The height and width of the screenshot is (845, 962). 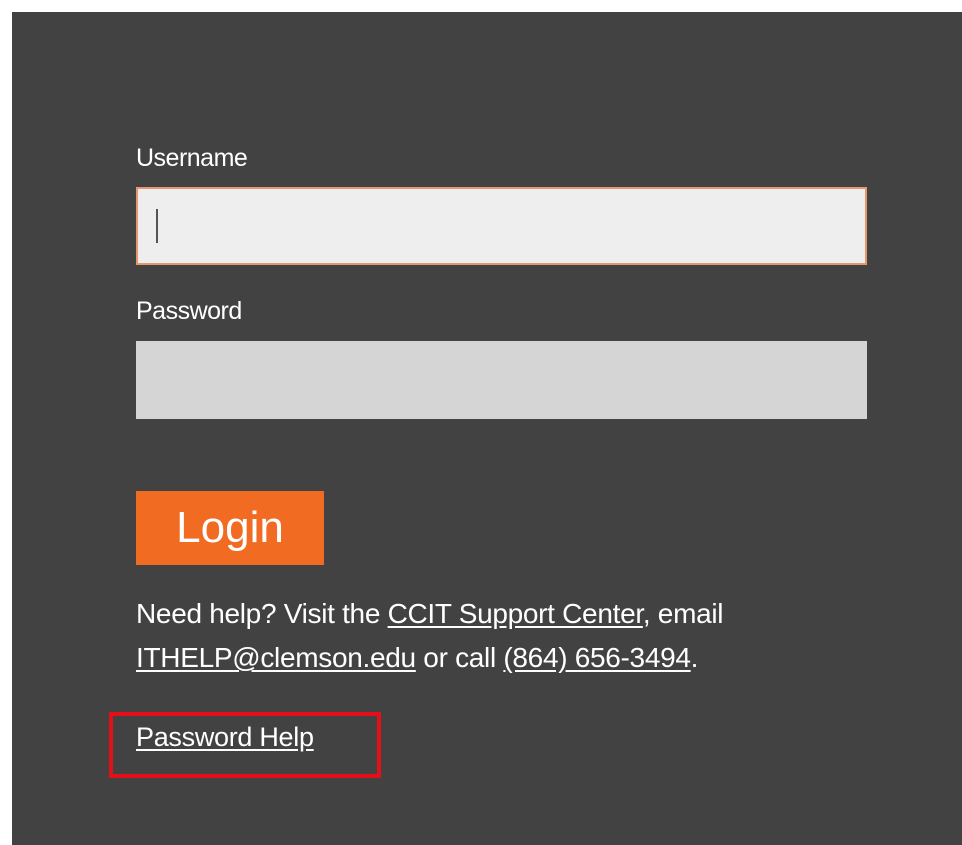 What do you see at coordinates (245, 745) in the screenshot?
I see `highlight-box` at bounding box center [245, 745].